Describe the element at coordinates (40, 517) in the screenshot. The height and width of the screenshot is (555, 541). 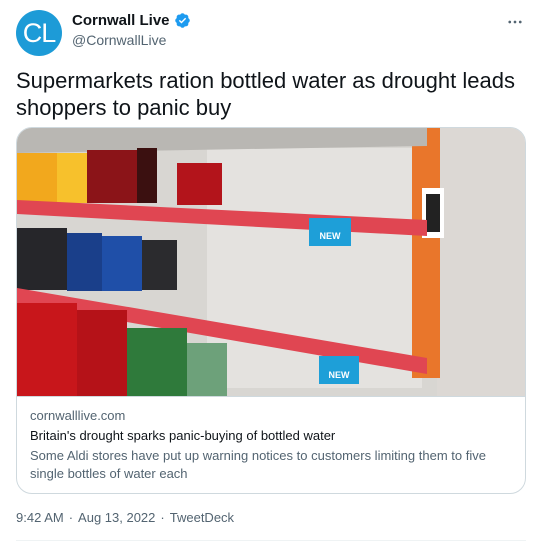
I see `tweet-time: 9:42 AM` at that location.